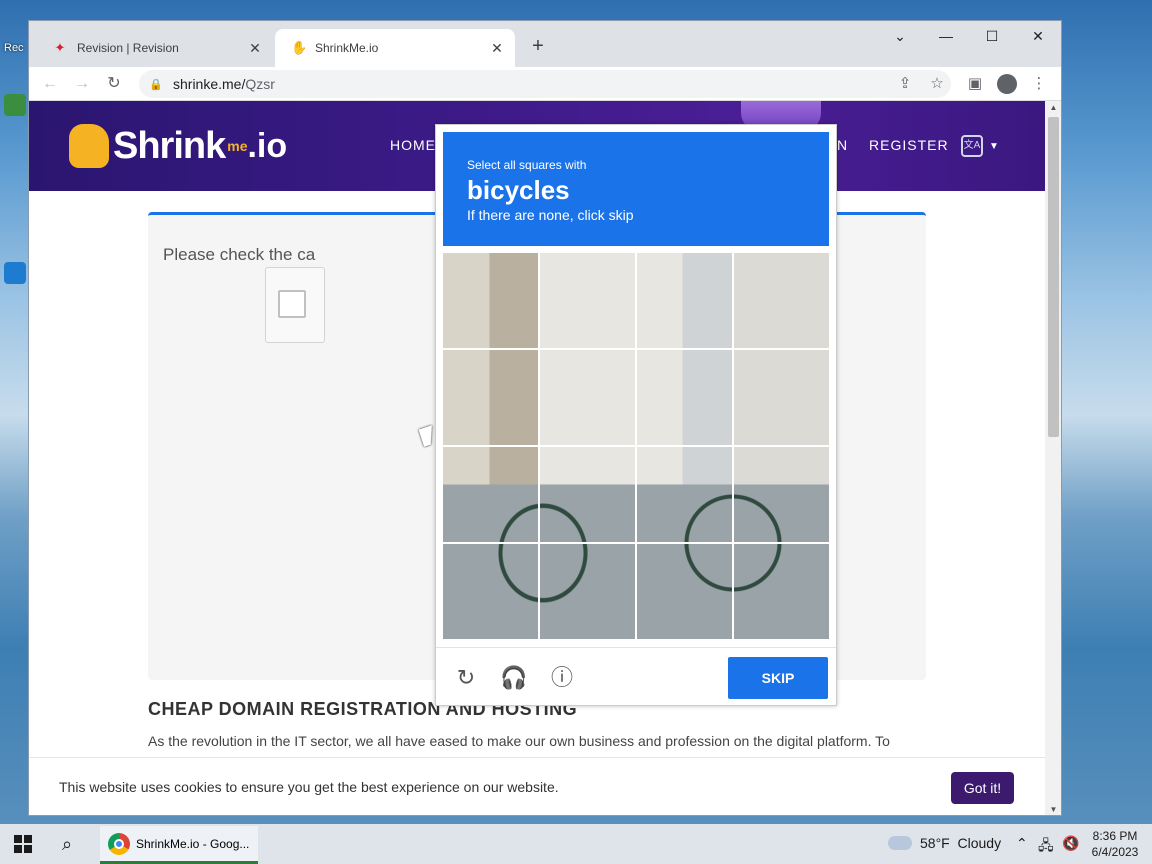  Describe the element at coordinates (527, 165) in the screenshot. I see `instruction-line1: Select all squares with` at that location.